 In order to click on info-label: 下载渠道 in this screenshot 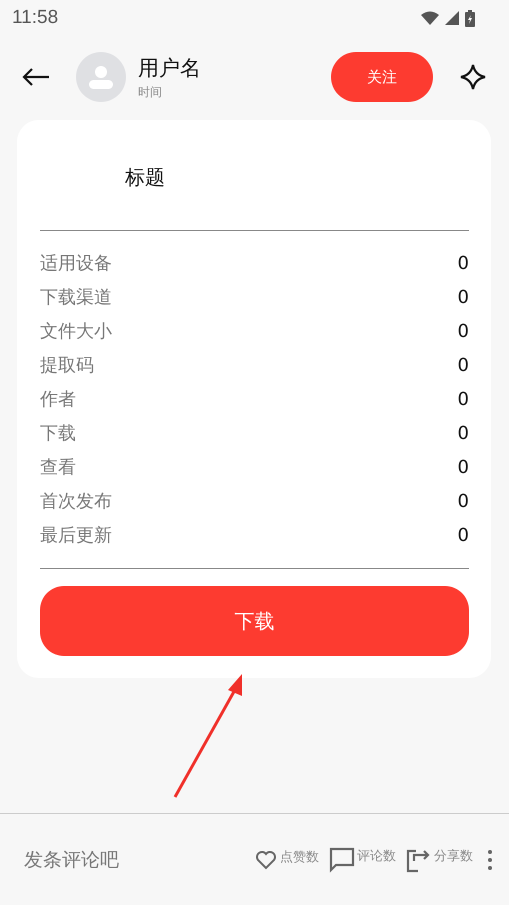, I will do `click(76, 297)`.